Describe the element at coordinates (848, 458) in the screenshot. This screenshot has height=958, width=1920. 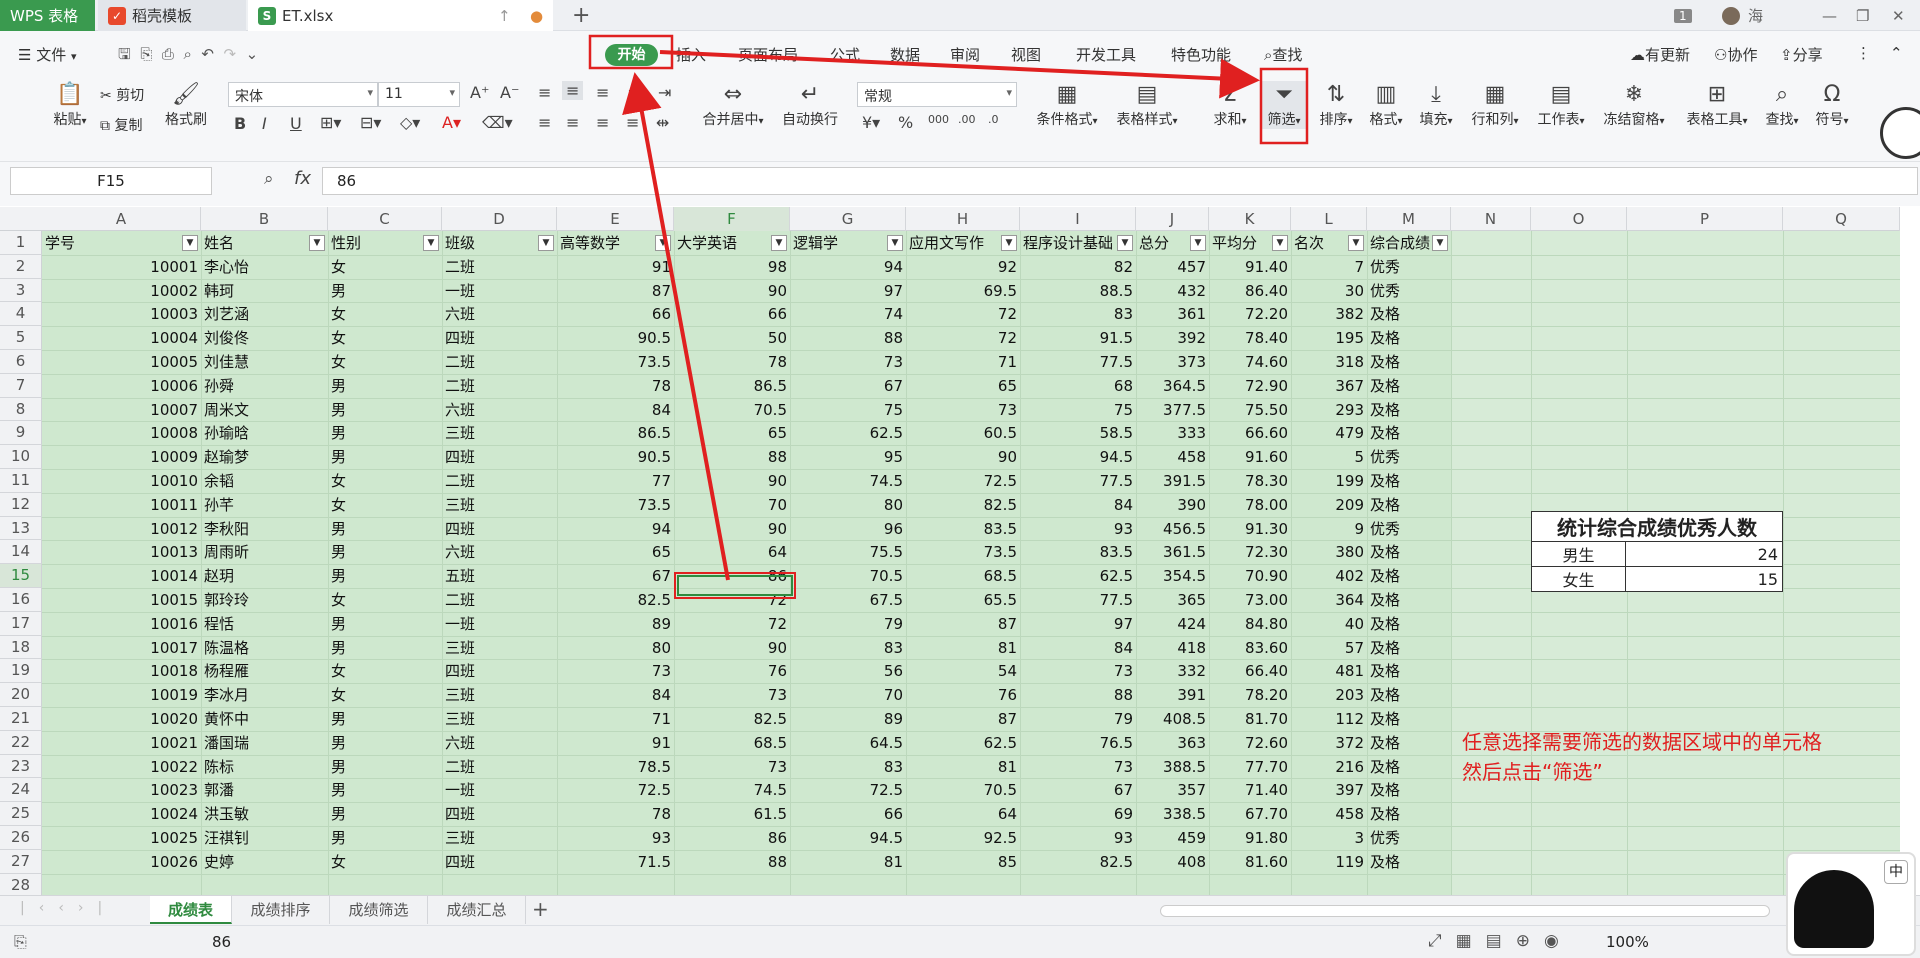
I see `table-cell: 95` at that location.